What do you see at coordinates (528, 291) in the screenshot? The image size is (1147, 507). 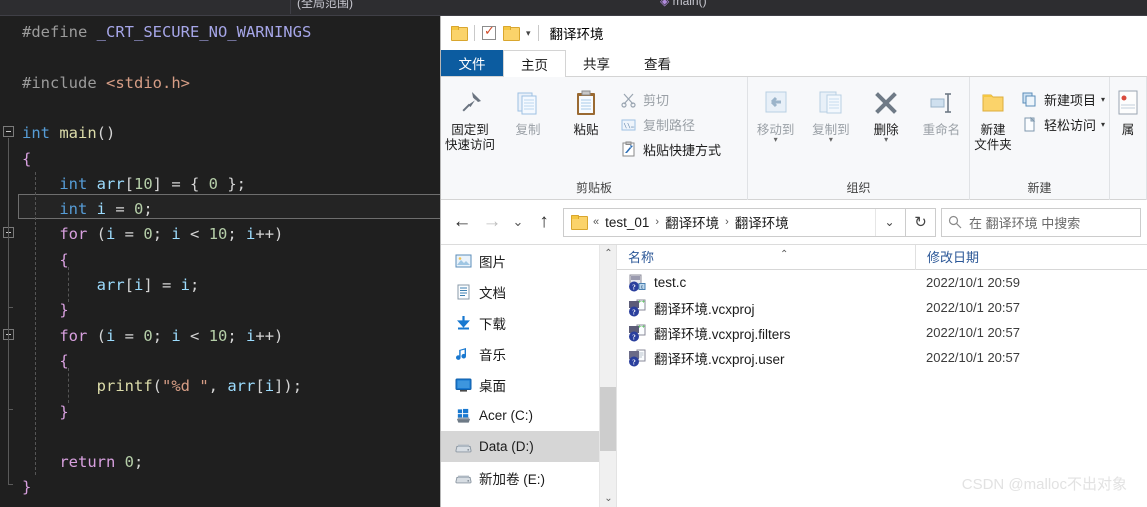 I see `nav-item-文档: 文档` at bounding box center [528, 291].